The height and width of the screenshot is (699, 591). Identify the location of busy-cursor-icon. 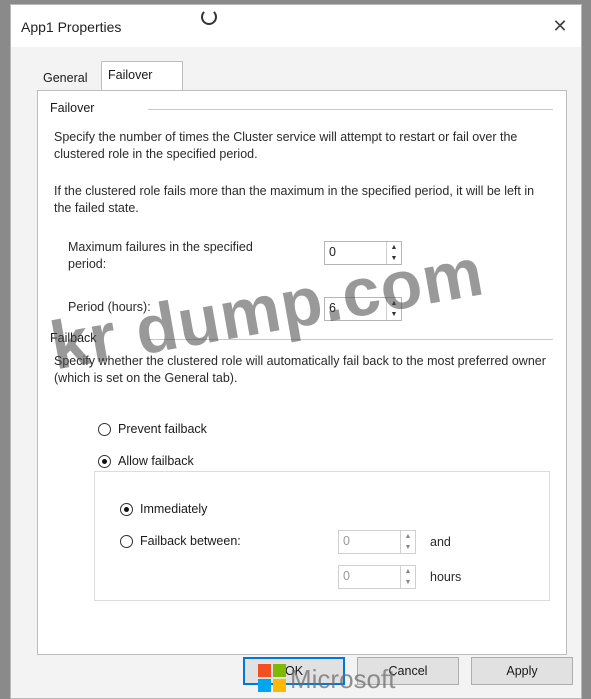
(209, 17).